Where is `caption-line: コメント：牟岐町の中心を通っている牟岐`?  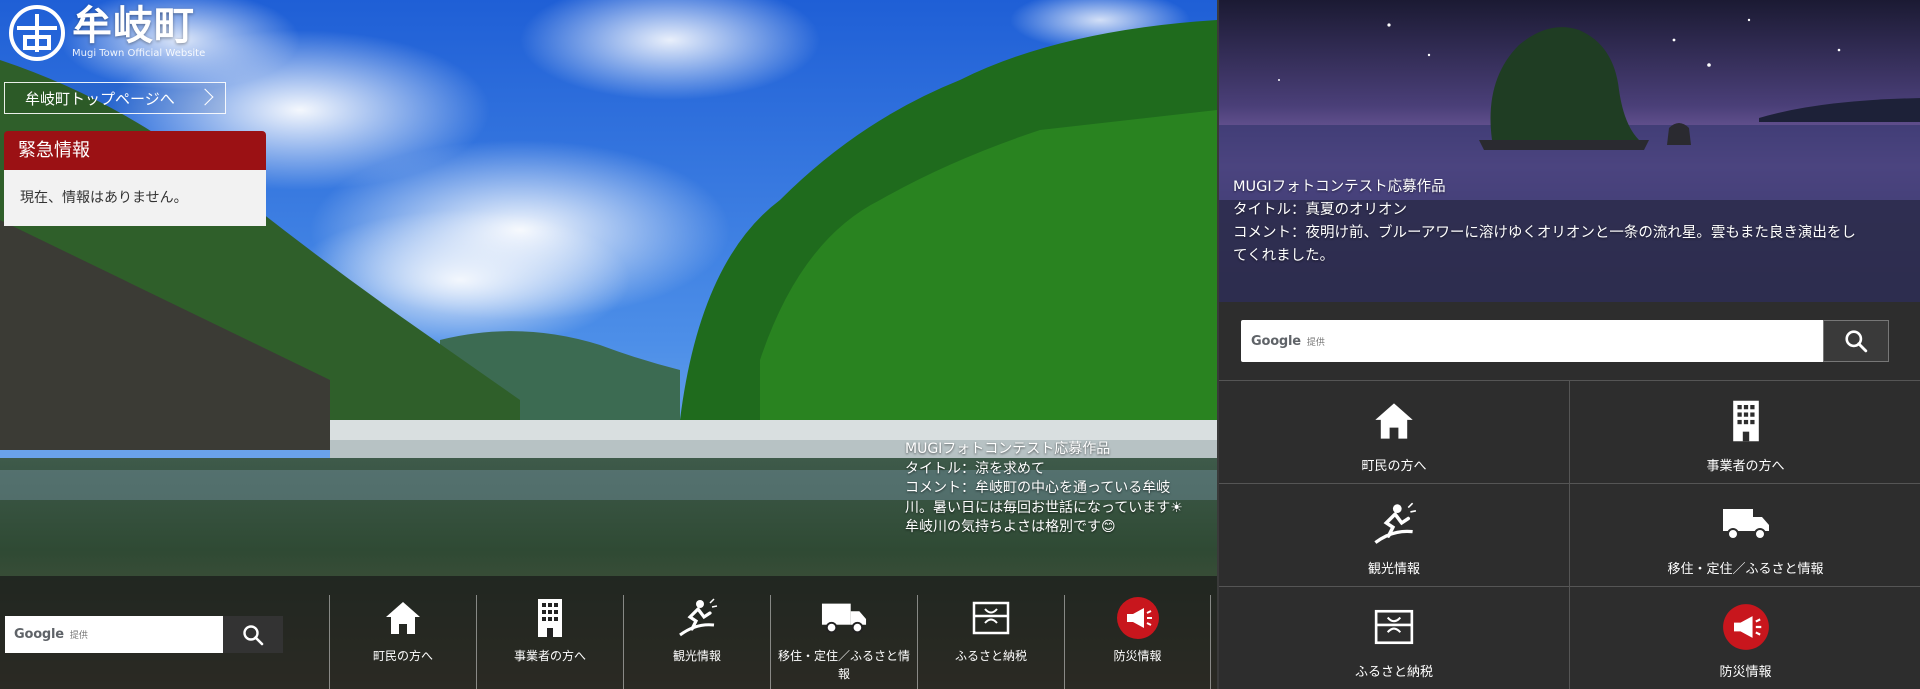
caption-line: コメント：牟岐町の中心を通っている牟岐 is located at coordinates (1038, 488).